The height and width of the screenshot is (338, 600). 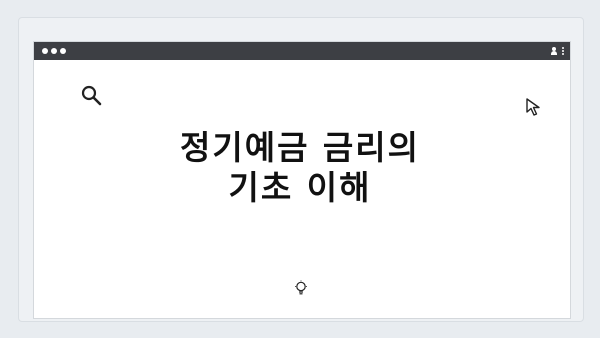 I want to click on titlebar-actions, so click(x=557, y=51).